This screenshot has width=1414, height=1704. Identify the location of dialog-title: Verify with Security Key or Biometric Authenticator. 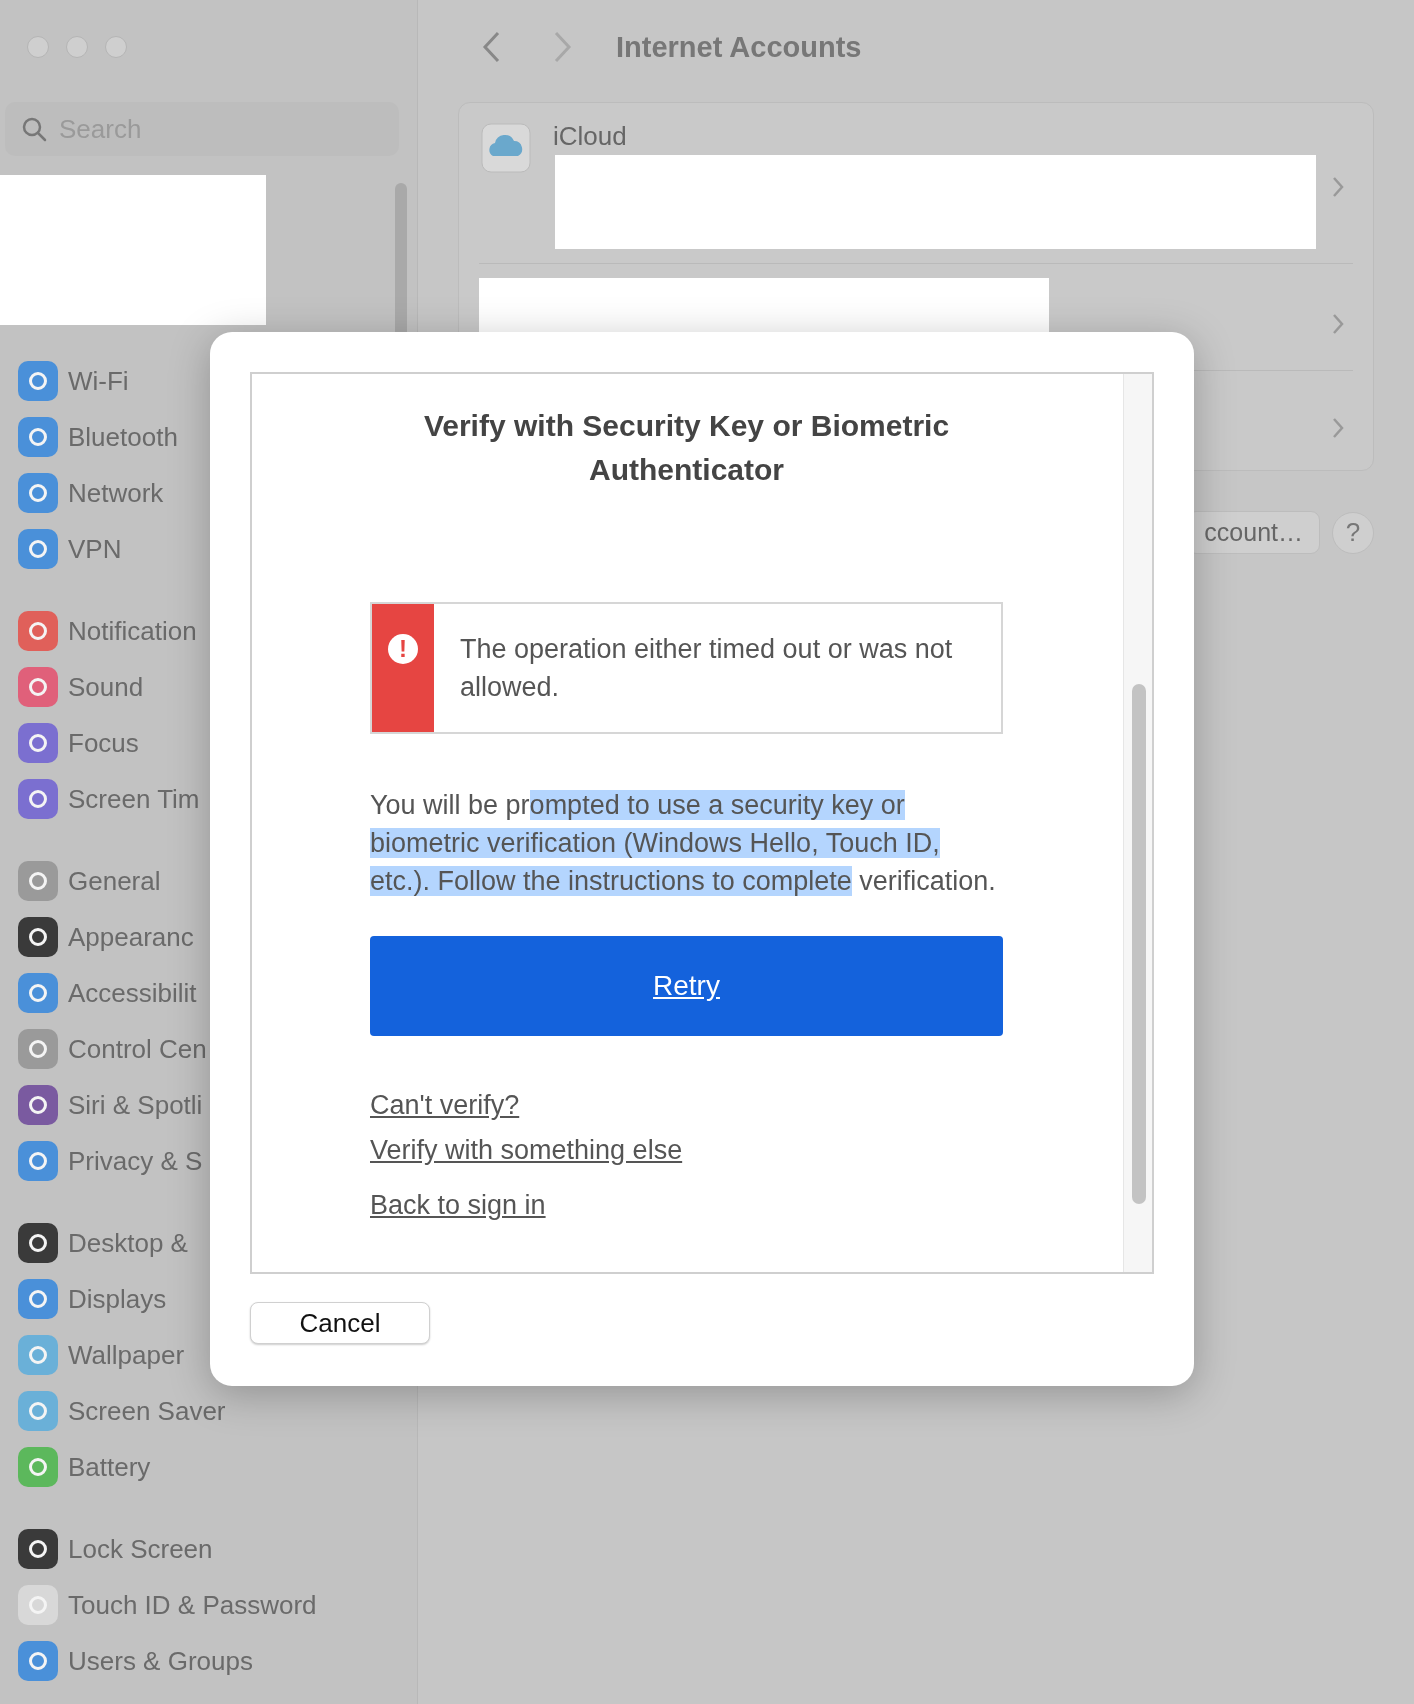
(686, 448).